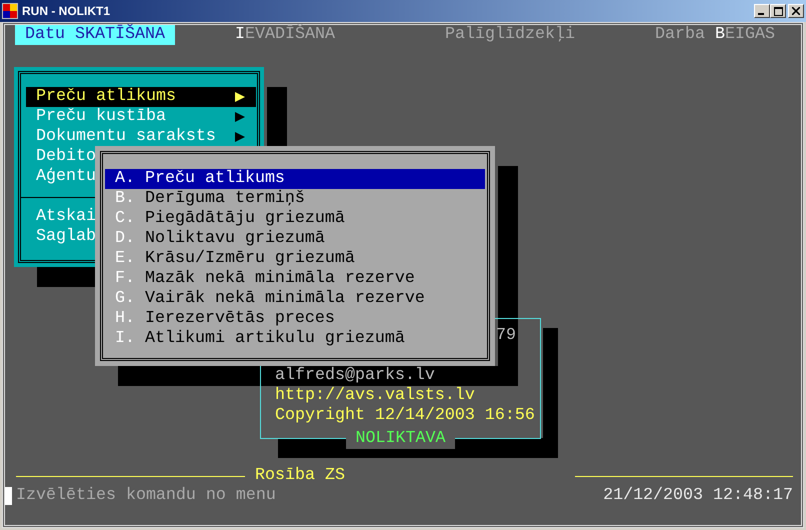 Image resolution: width=806 pixels, height=530 pixels. Describe the element at coordinates (405, 416) in the screenshot. I see `info-line: Copyright 12/14/2003 16:56` at that location.